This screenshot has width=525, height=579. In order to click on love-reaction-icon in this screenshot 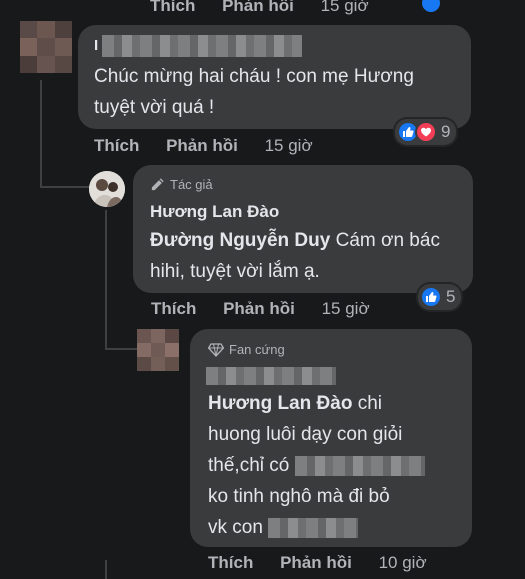, I will do `click(426, 132)`.